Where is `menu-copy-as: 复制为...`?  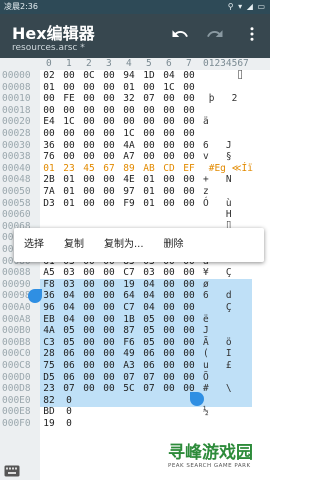
menu-copy-as: 复制为... is located at coordinates (124, 245).